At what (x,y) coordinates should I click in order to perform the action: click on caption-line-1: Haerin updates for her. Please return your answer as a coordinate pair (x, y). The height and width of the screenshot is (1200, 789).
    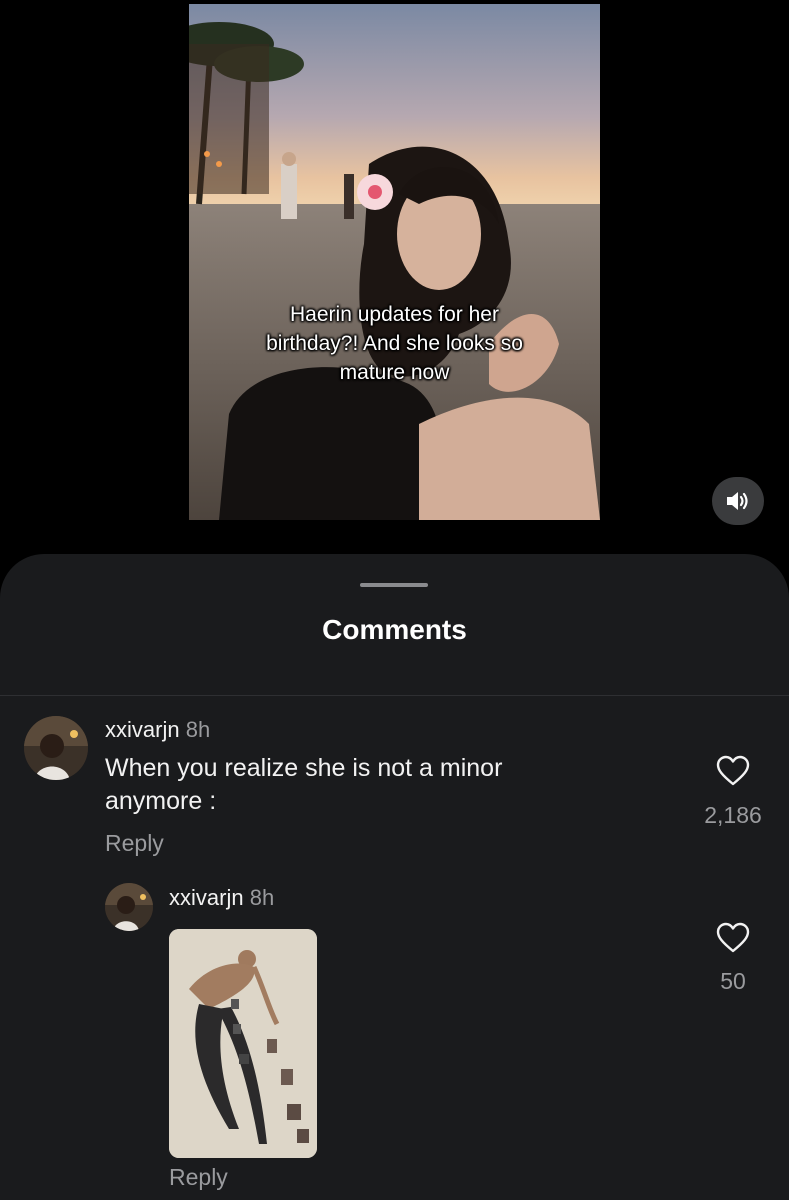
    Looking at the image, I should click on (394, 314).